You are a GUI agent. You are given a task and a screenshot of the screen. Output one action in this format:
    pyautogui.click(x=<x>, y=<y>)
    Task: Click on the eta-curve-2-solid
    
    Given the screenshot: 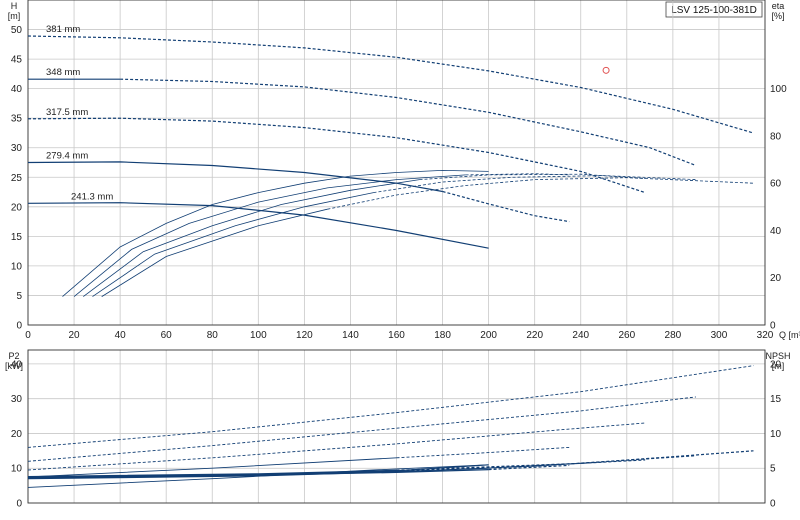 What is the action you would take?
    pyautogui.click(x=251, y=238)
    